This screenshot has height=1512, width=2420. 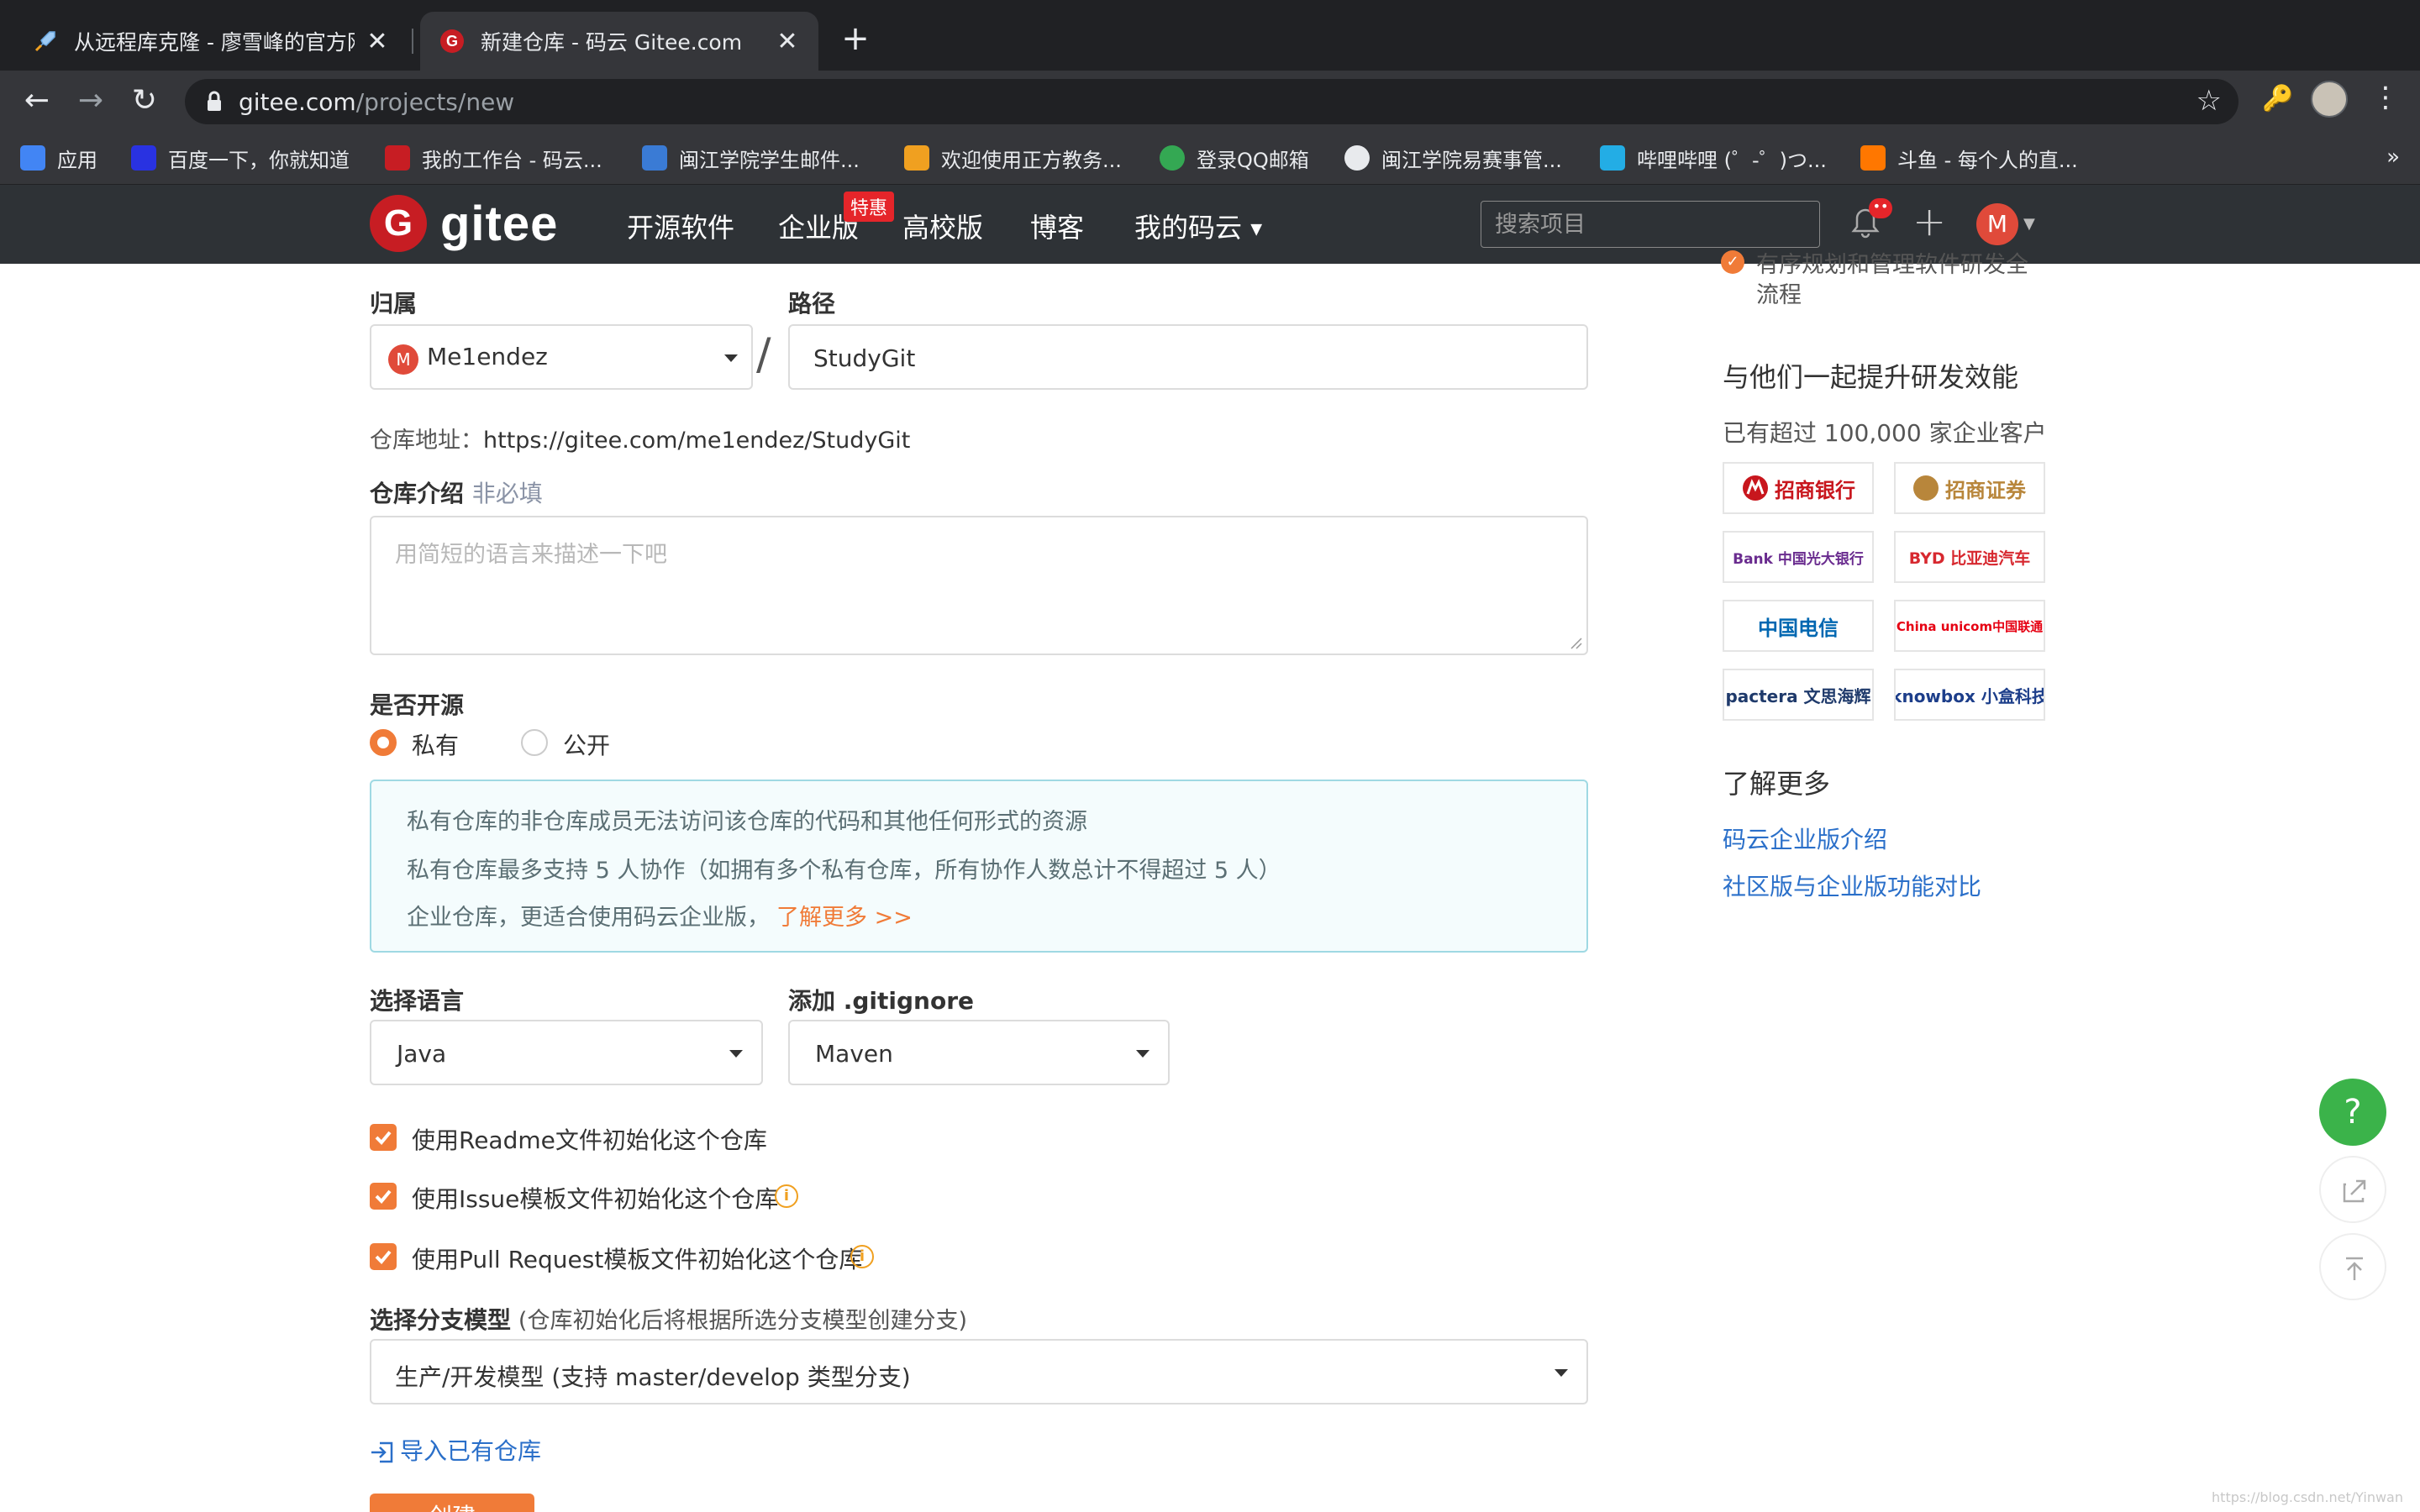 I want to click on forward-icon: →, so click(x=90, y=100).